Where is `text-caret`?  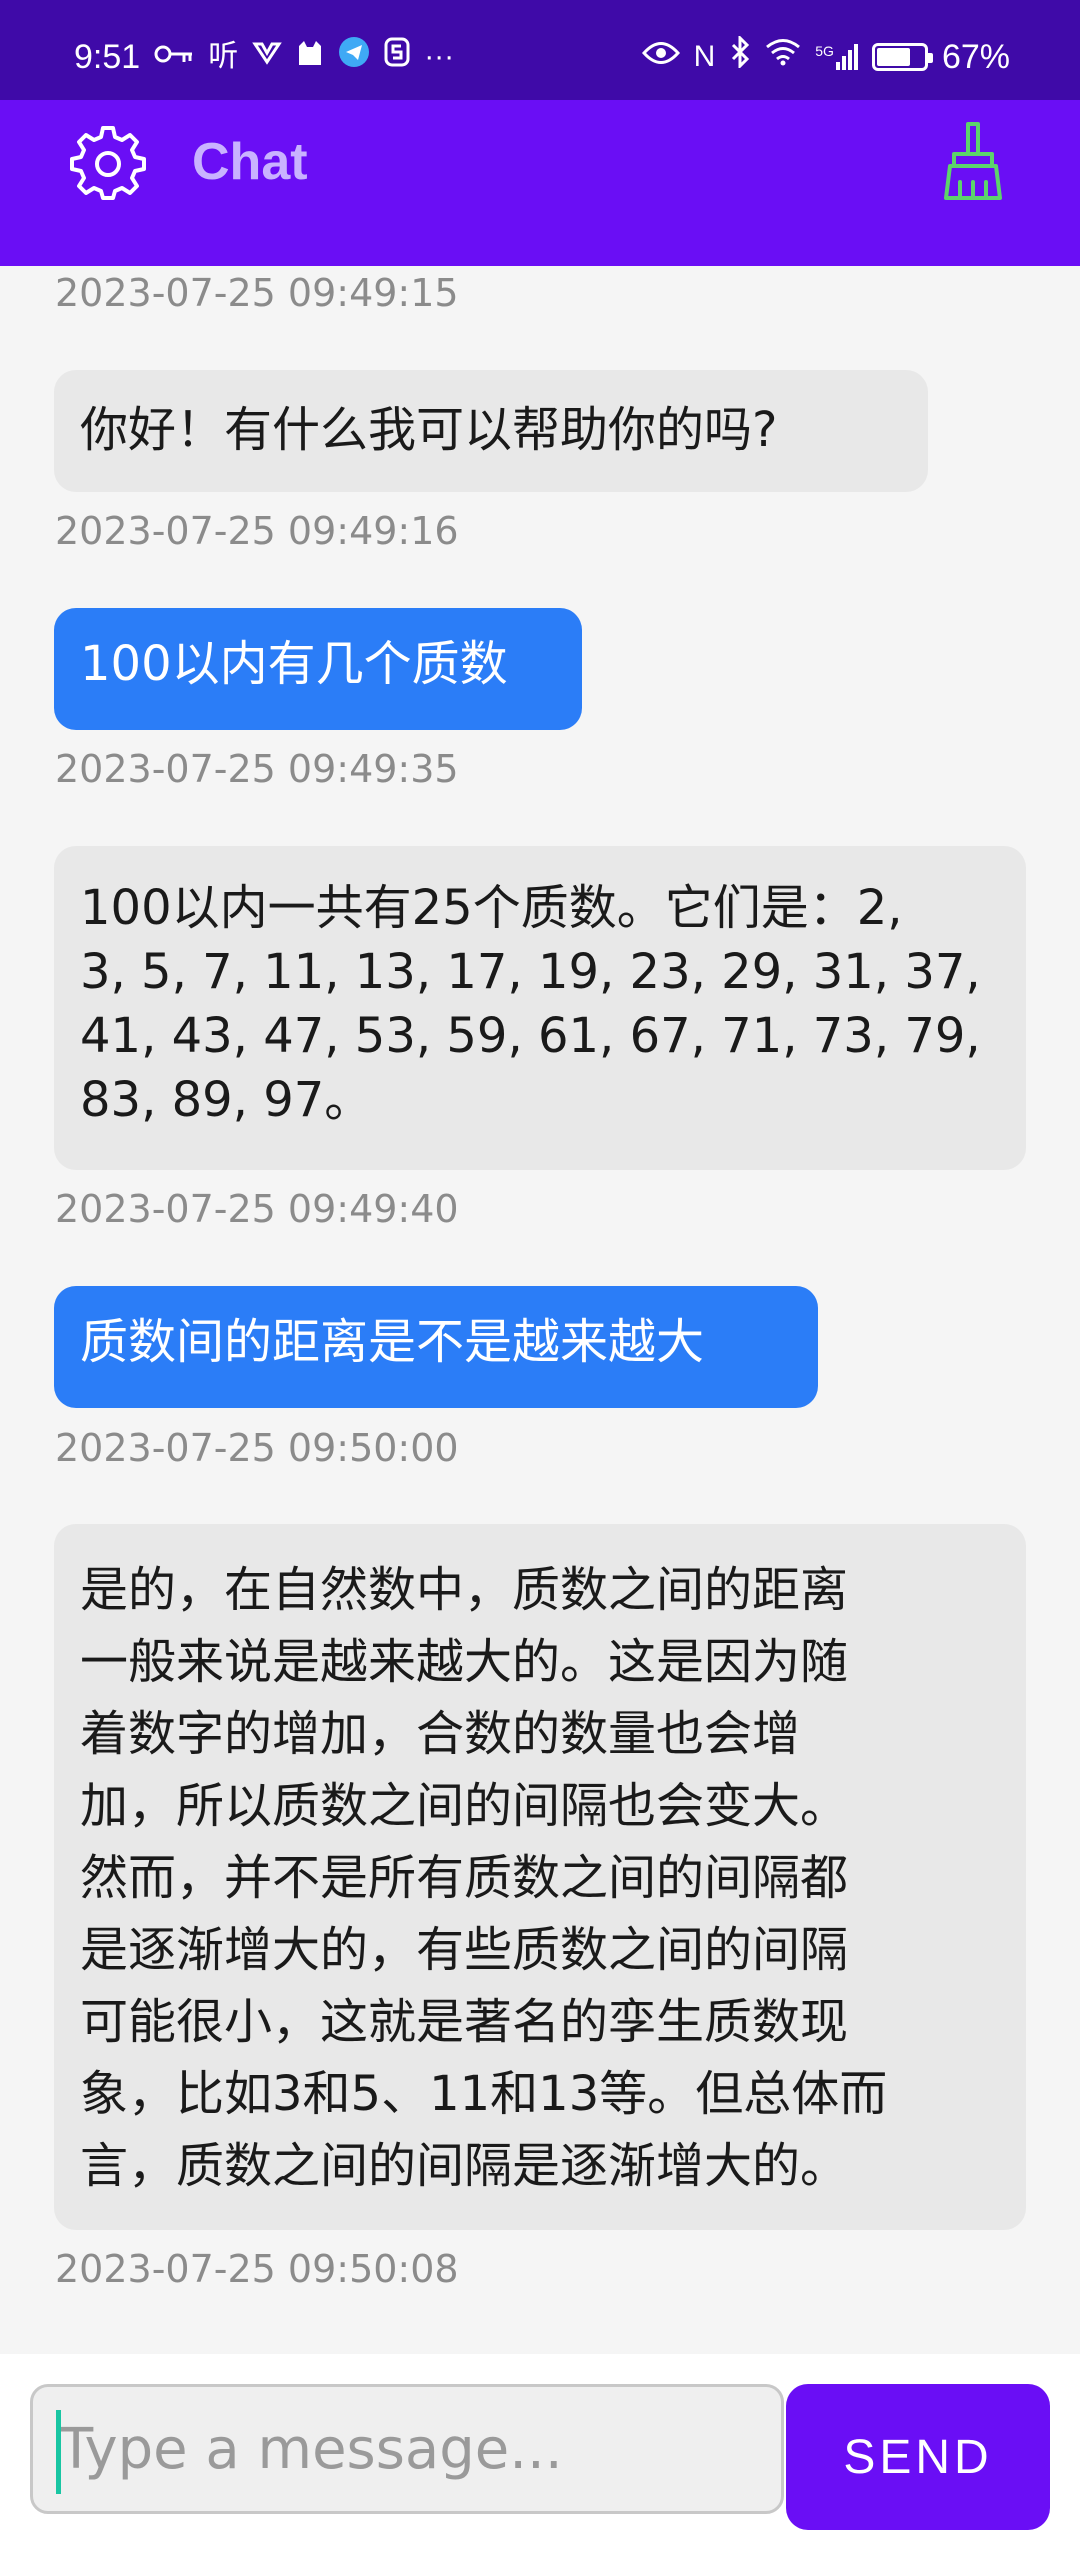
text-caret is located at coordinates (58, 2452).